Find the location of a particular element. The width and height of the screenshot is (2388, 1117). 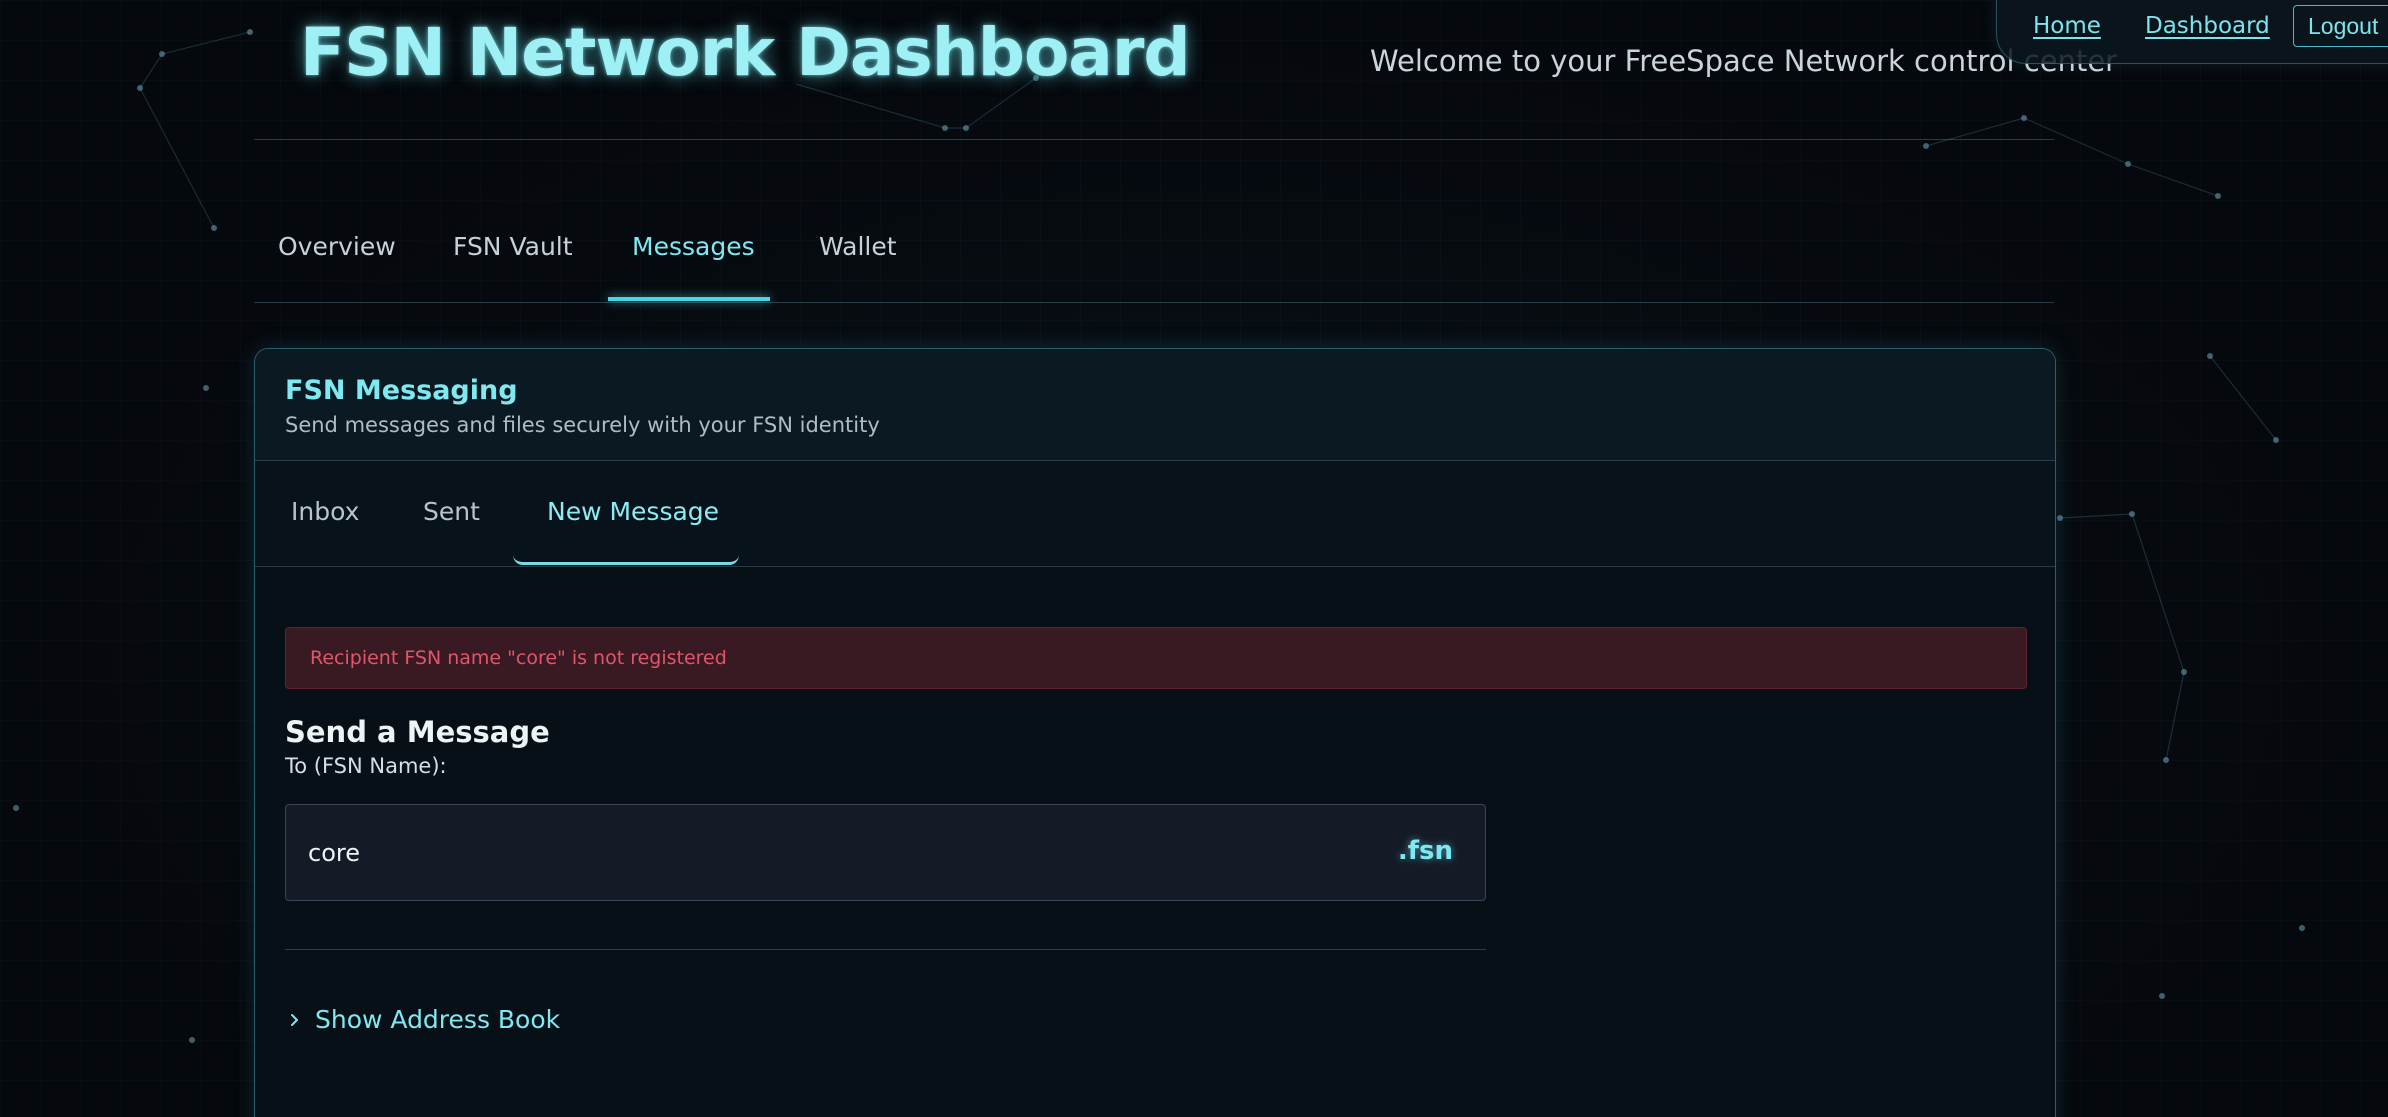

tab-new-message: New Message is located at coordinates (633, 511).